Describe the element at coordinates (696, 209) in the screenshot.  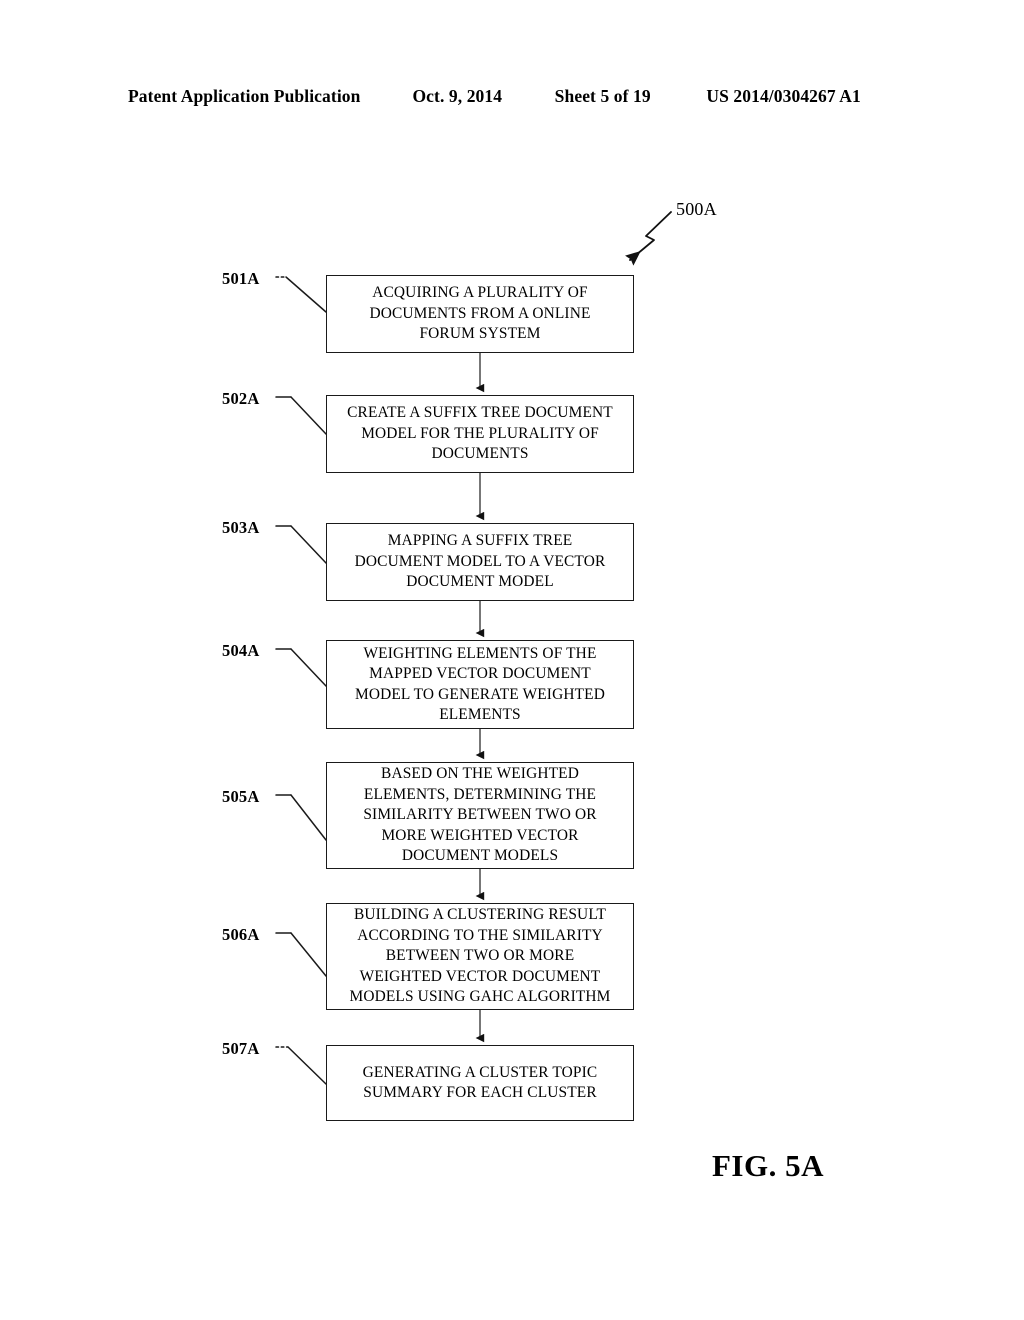
I see `figure-reference-500a: 500A` at that location.